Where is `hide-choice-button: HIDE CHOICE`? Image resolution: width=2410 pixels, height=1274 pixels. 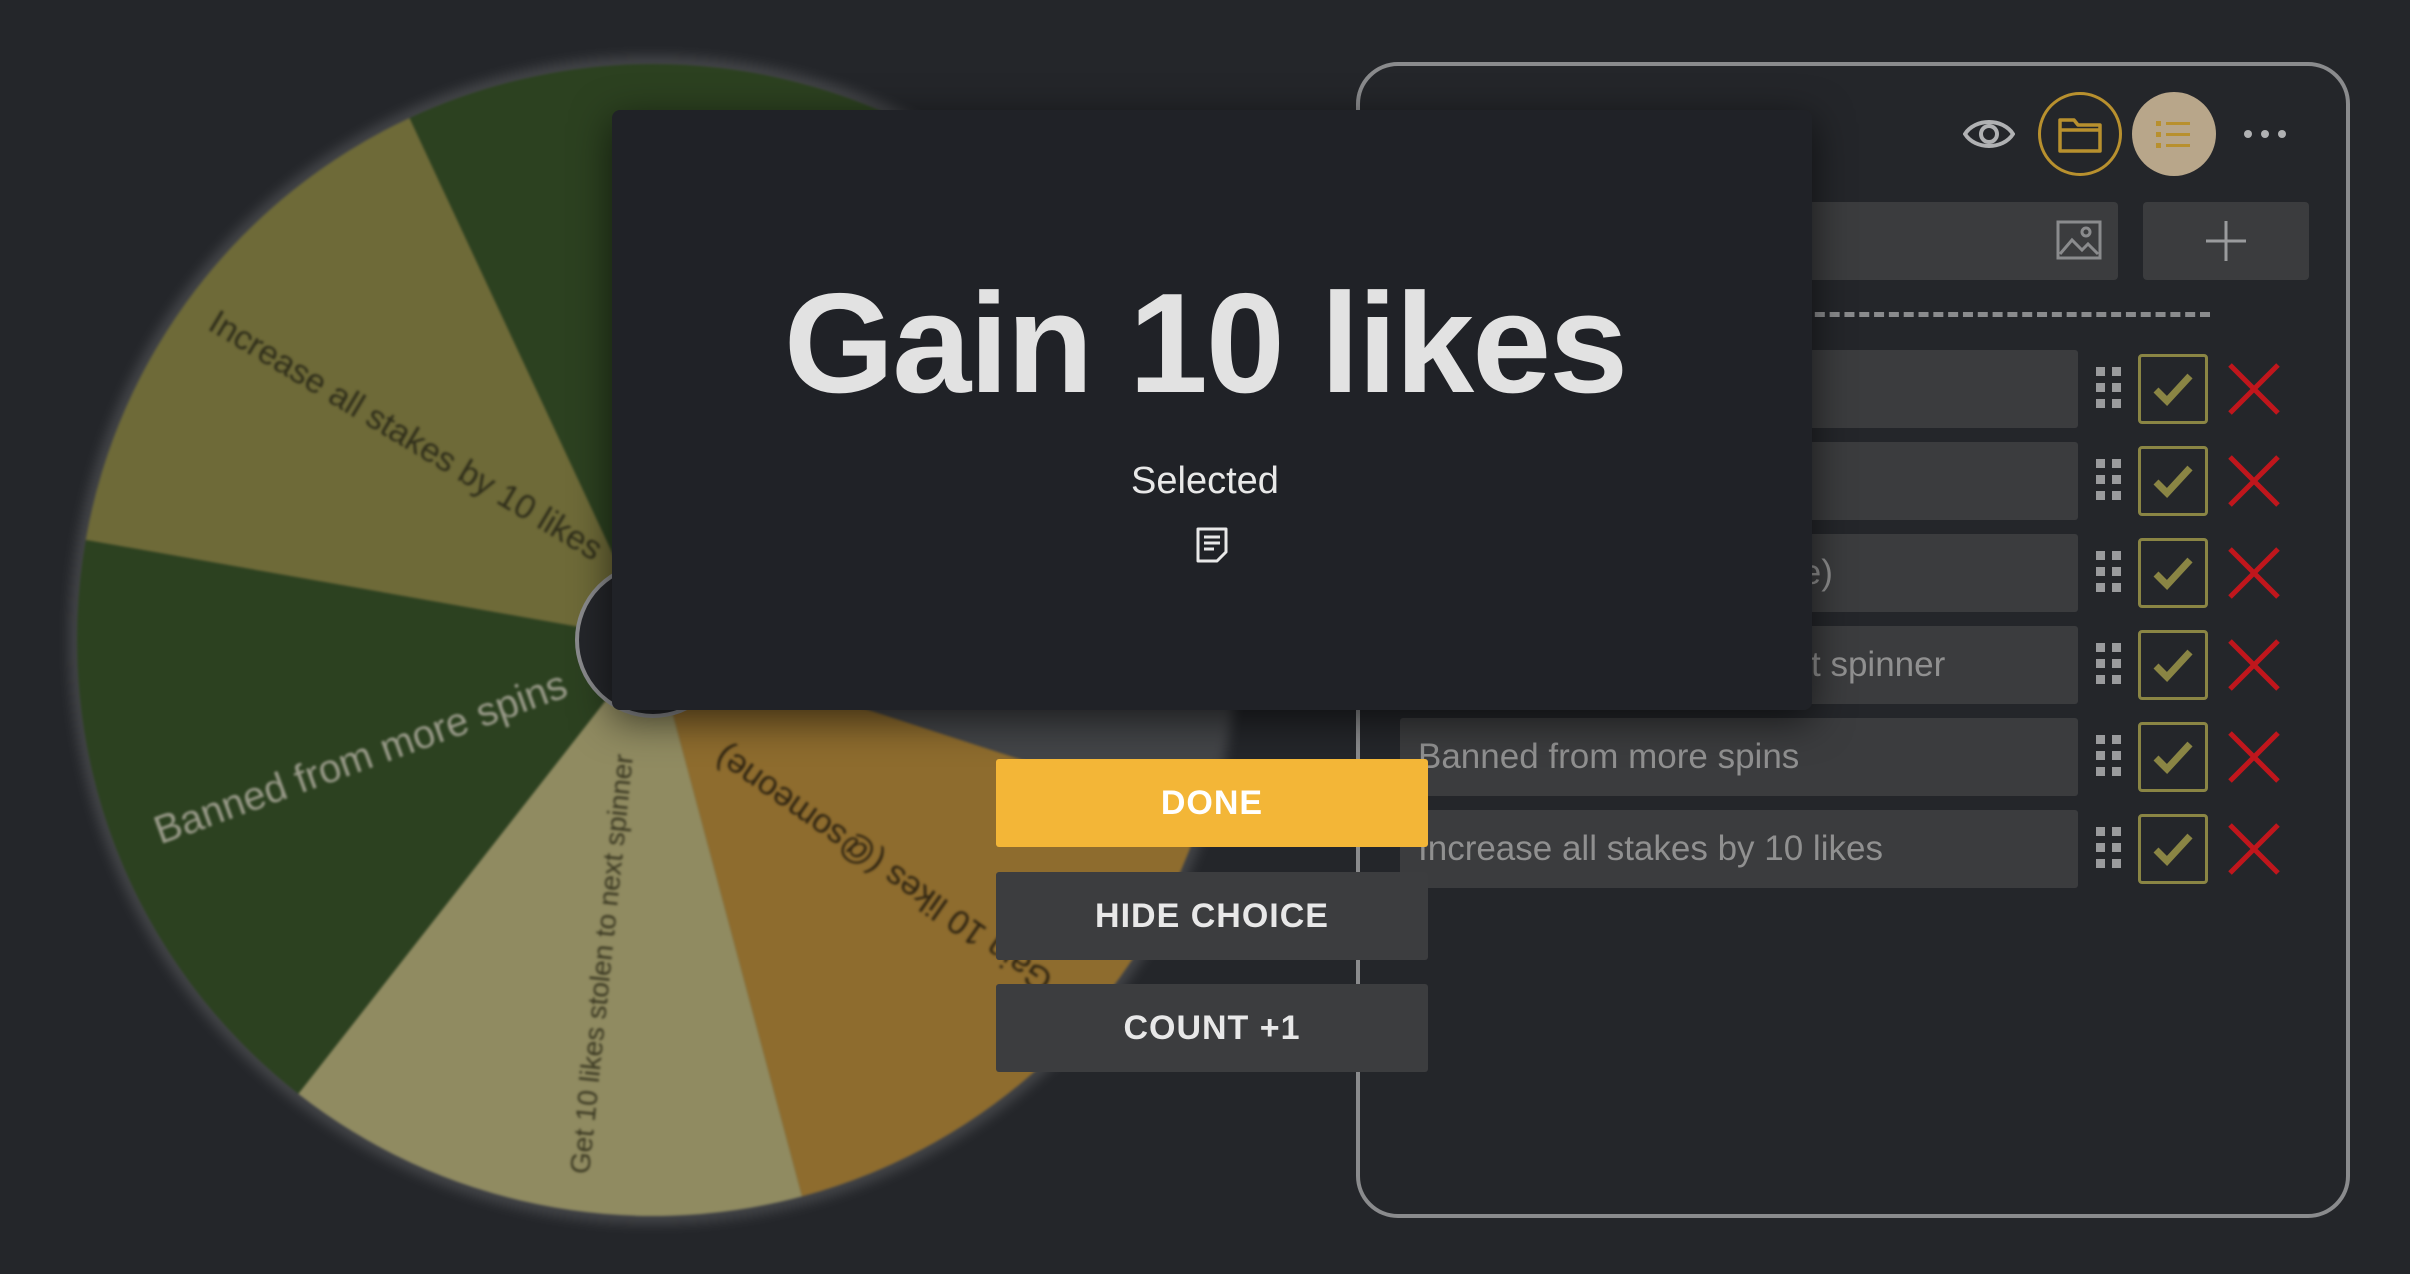
hide-choice-button: HIDE CHOICE is located at coordinates (1212, 916).